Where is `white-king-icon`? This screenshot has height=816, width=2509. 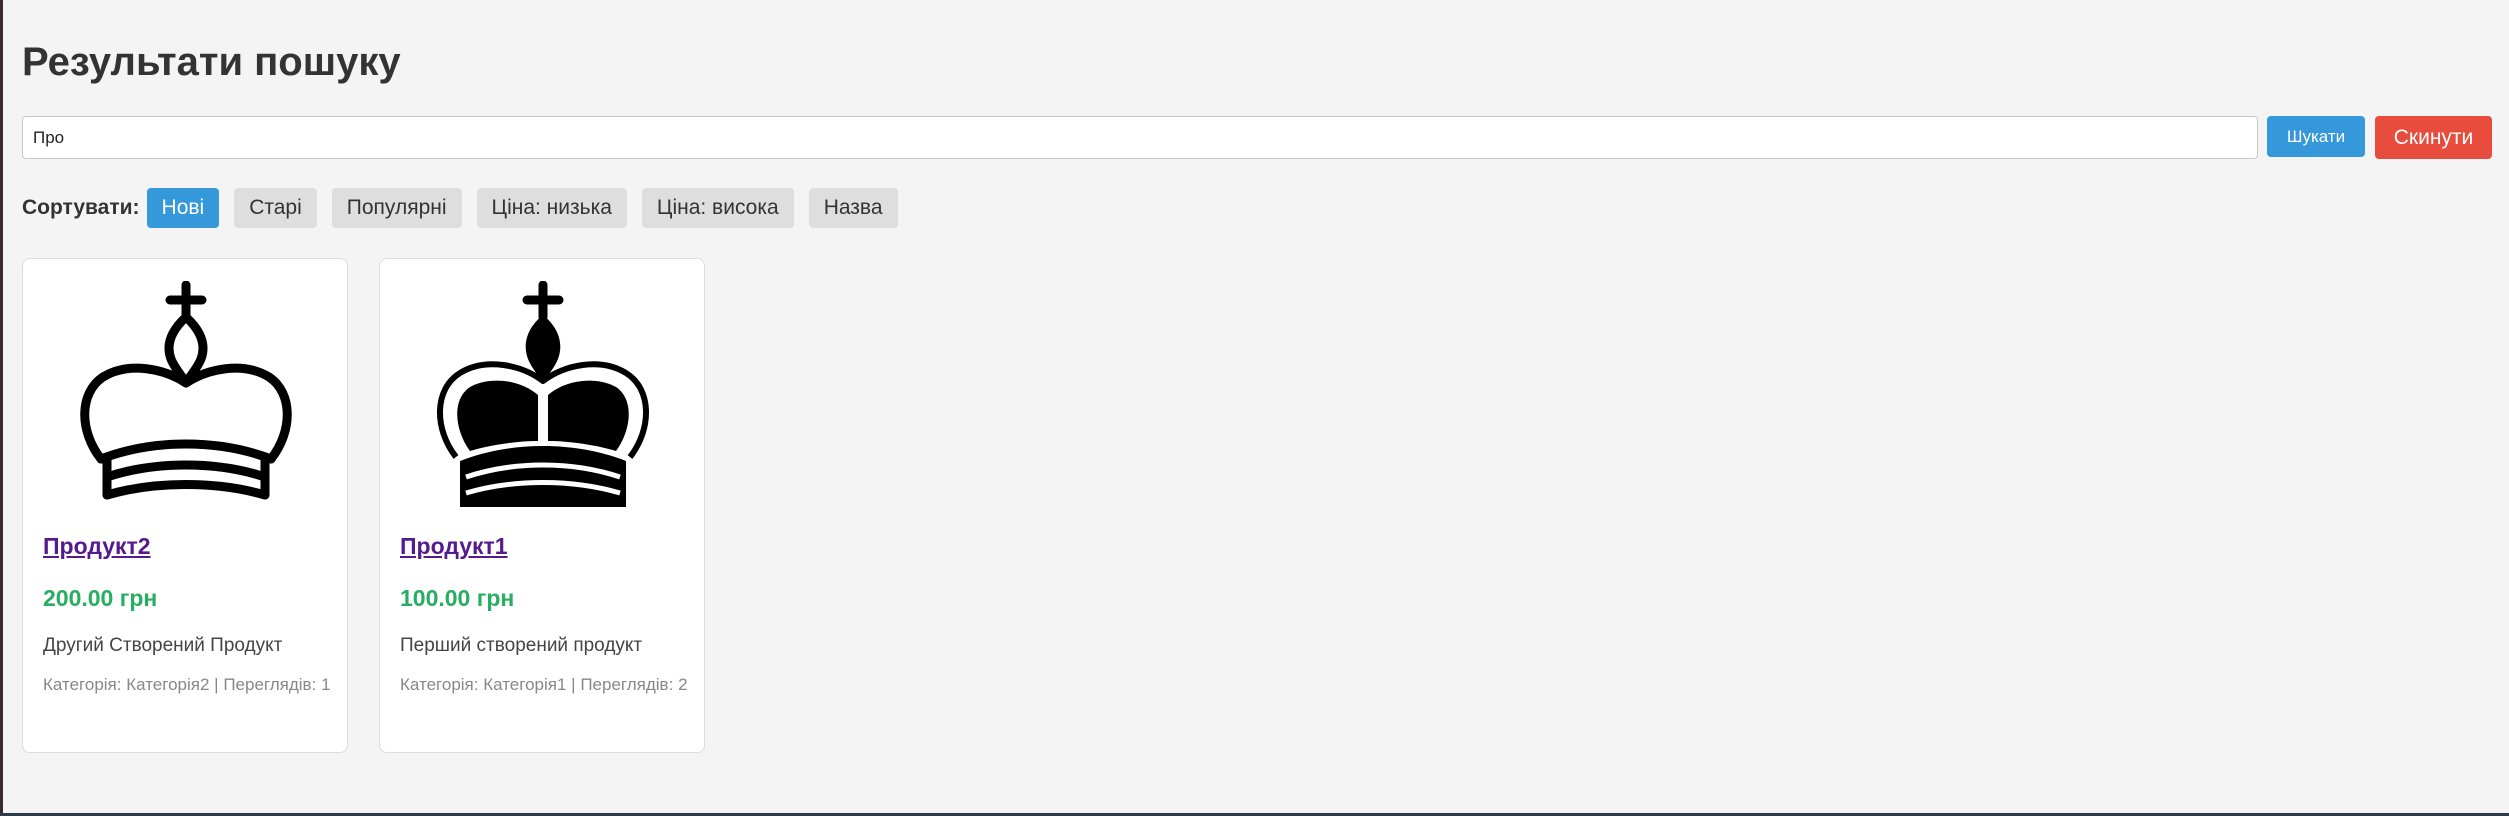 white-king-icon is located at coordinates (186, 394).